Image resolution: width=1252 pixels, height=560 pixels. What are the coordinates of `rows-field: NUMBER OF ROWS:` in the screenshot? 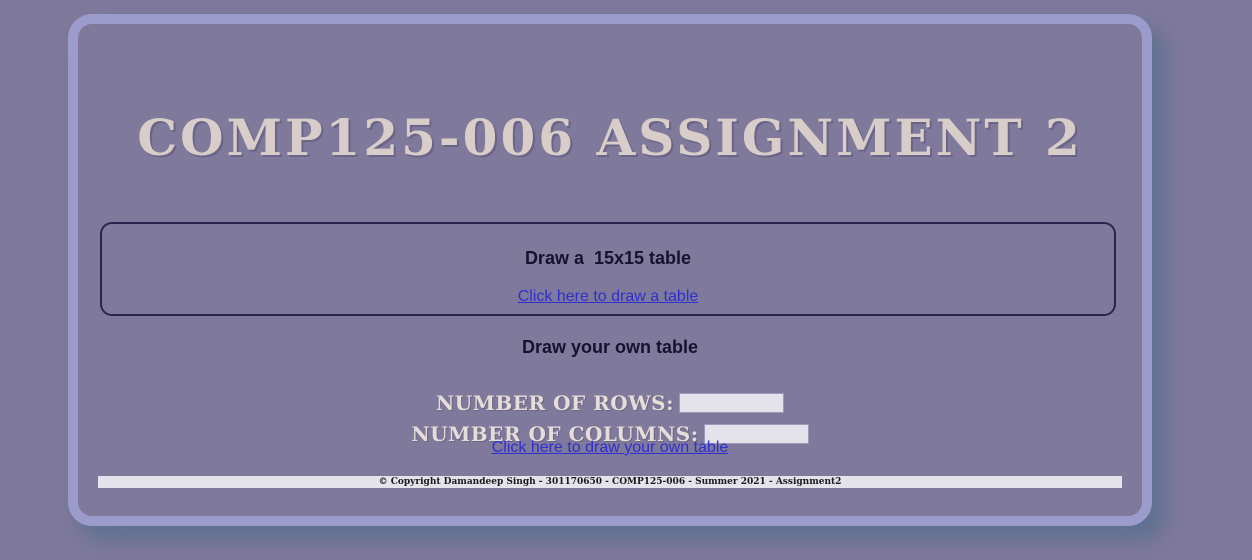 It's located at (610, 403).